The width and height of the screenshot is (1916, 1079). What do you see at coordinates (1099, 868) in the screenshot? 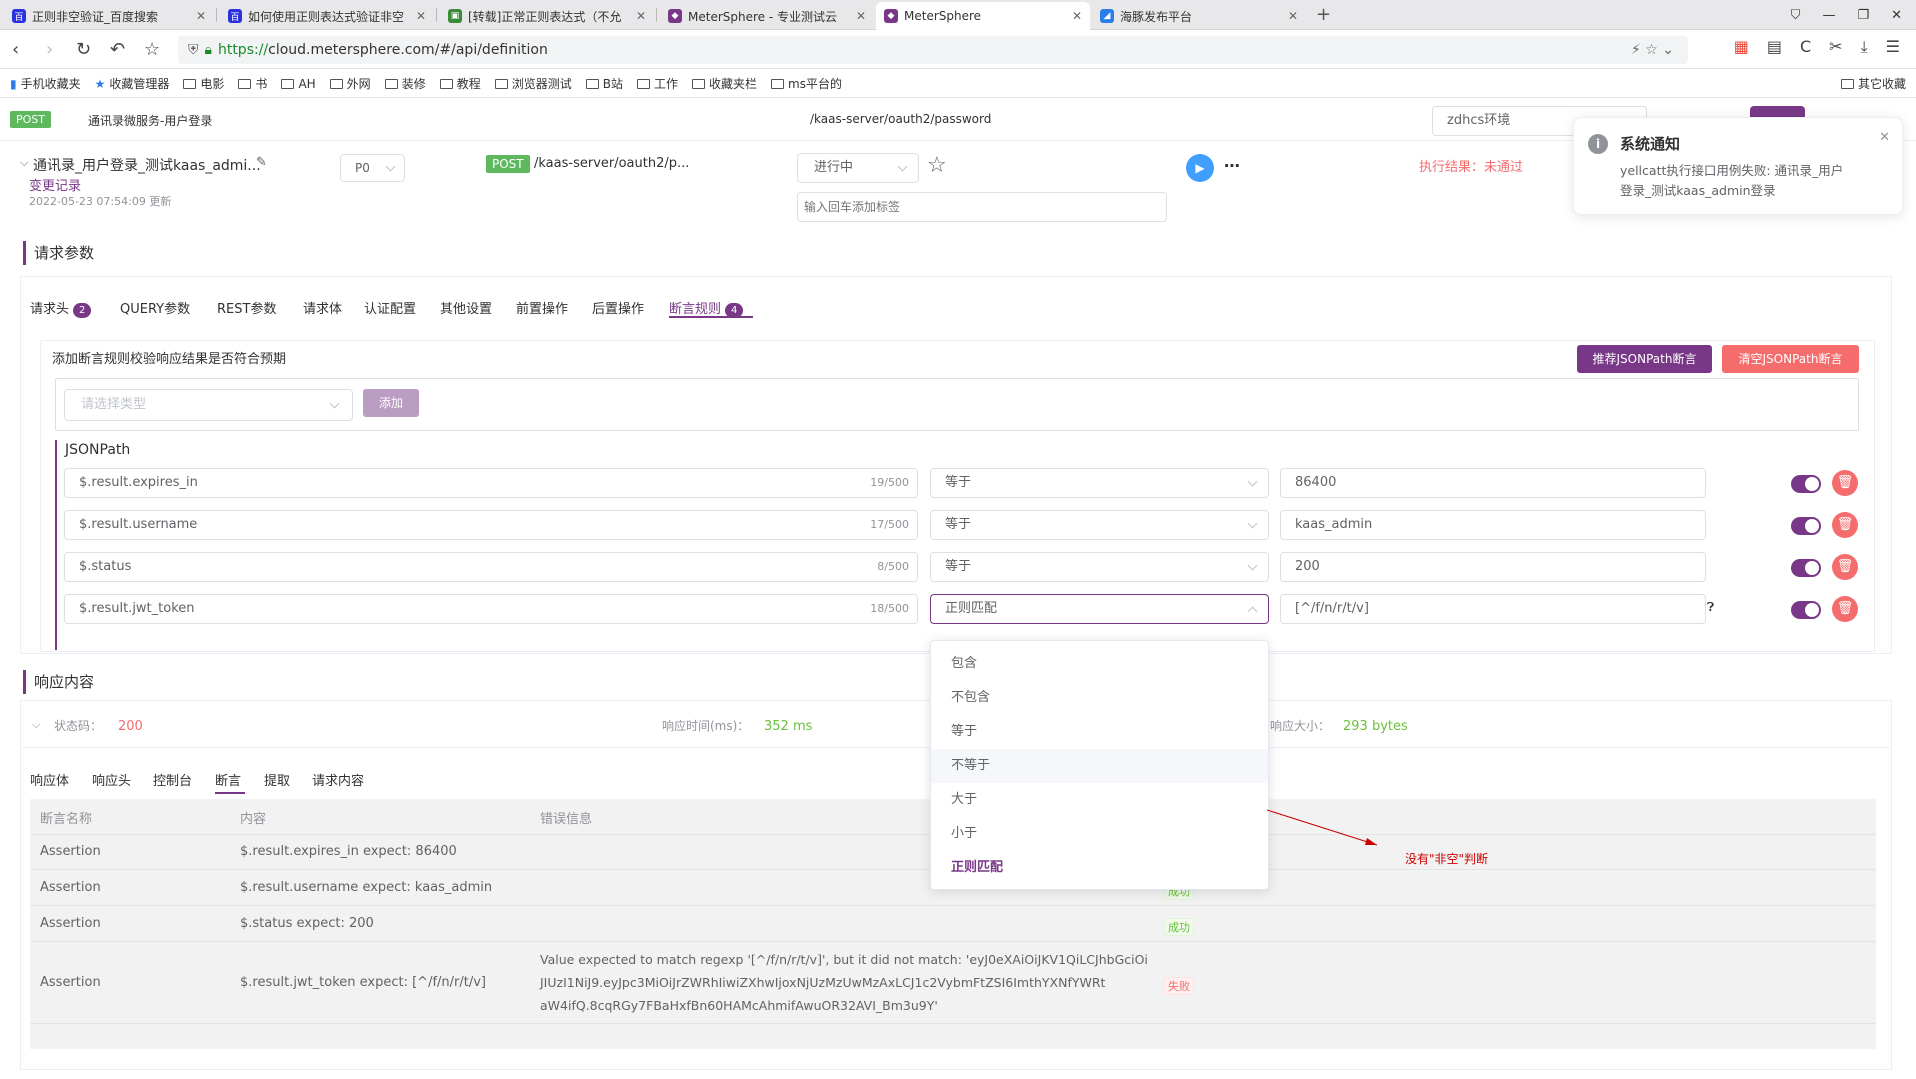
I see `option-regex-match: 正则匹配` at bounding box center [1099, 868].